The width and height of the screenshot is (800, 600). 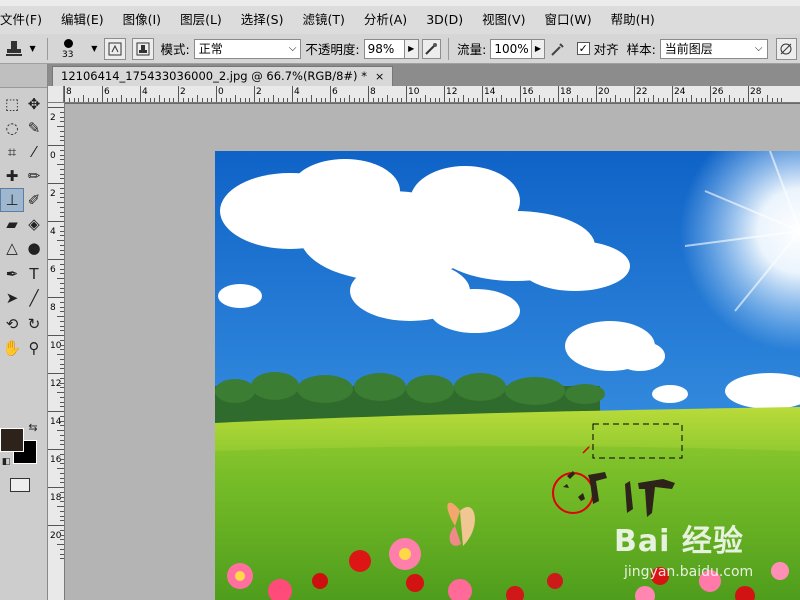 I want to click on swap-colors-icon: ⇆, so click(x=33, y=427).